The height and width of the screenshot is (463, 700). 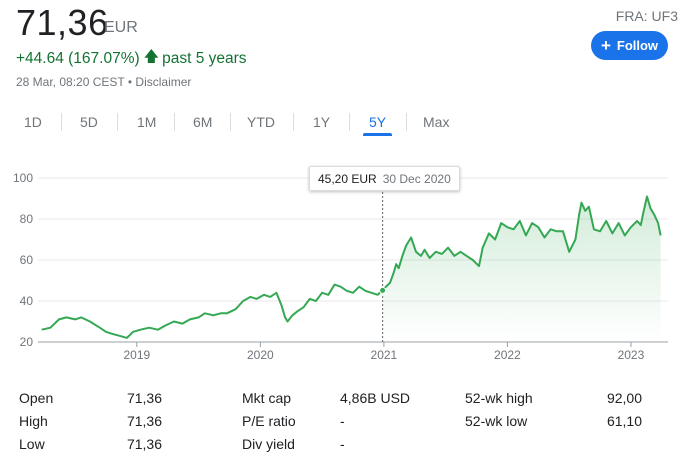 I want to click on follow-button: + Follow, so click(x=629, y=45).